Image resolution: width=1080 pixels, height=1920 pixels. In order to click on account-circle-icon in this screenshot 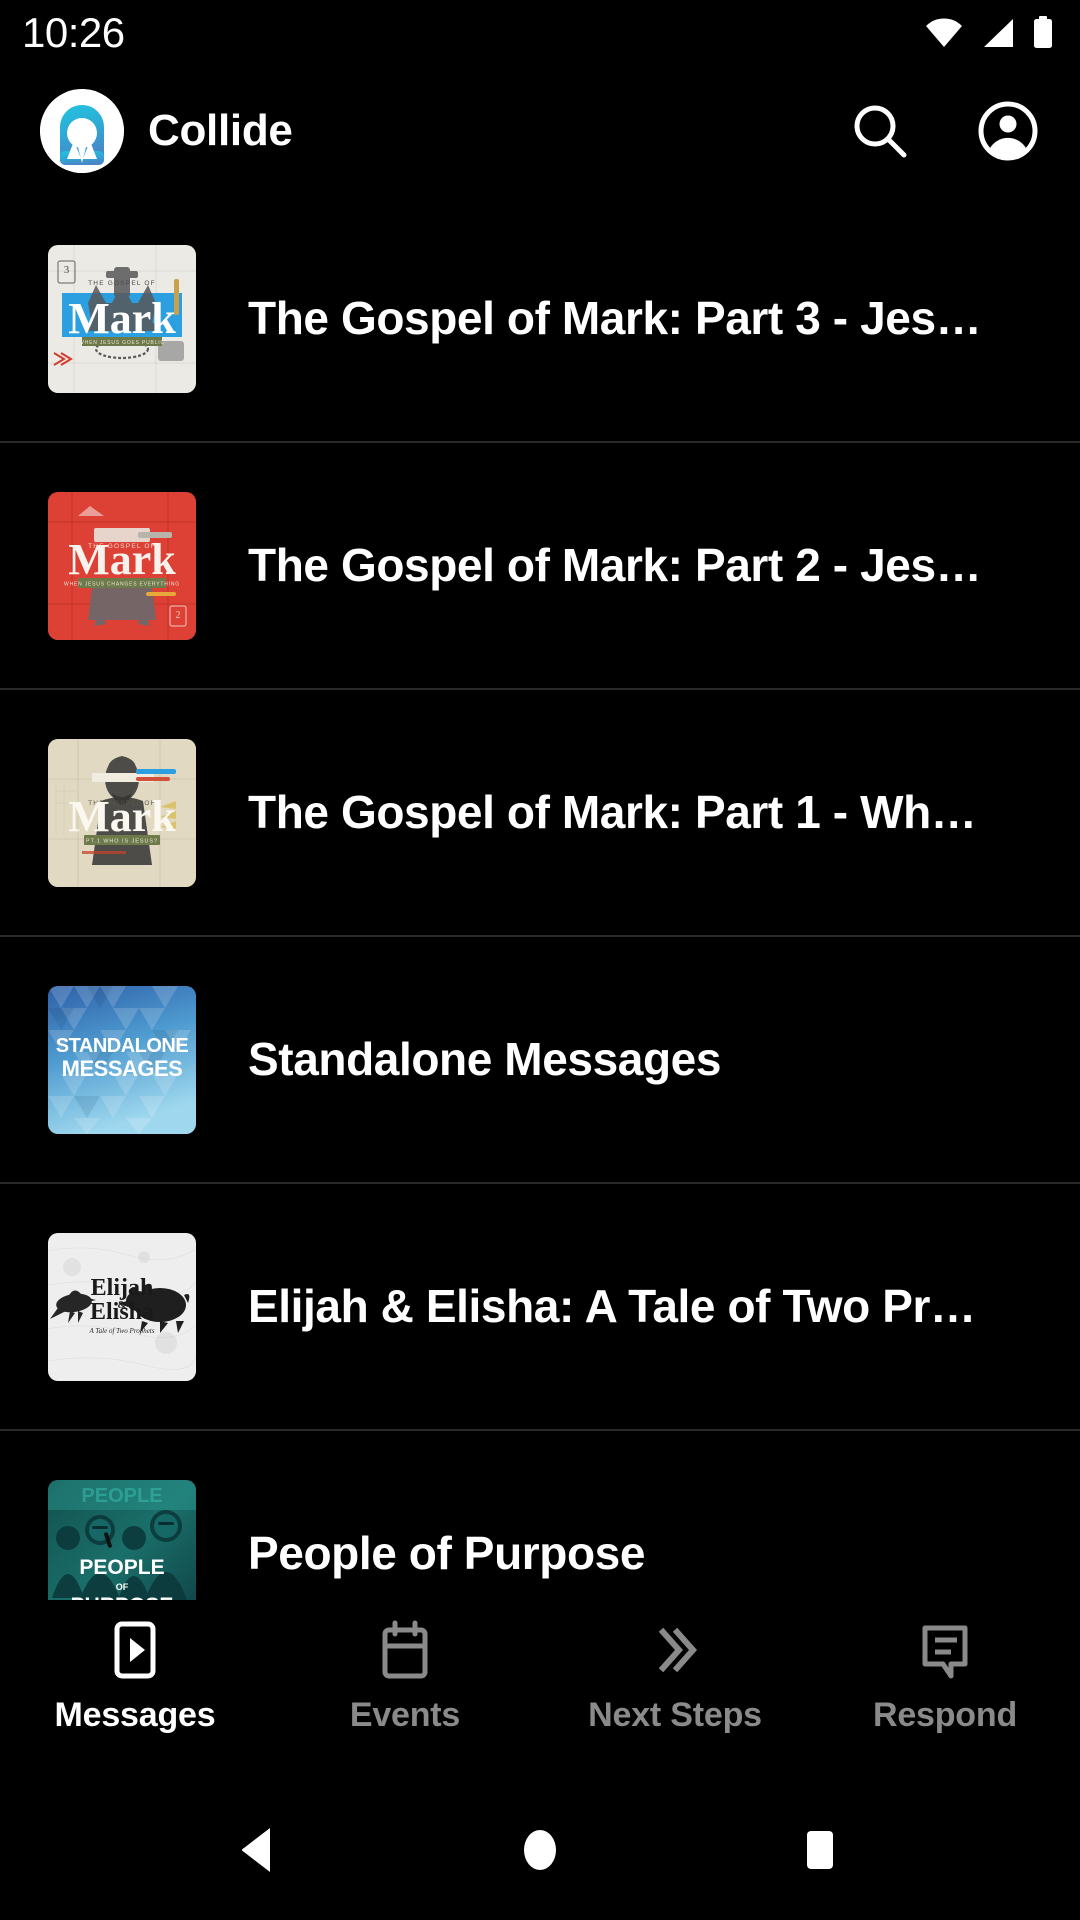, I will do `click(1008, 131)`.